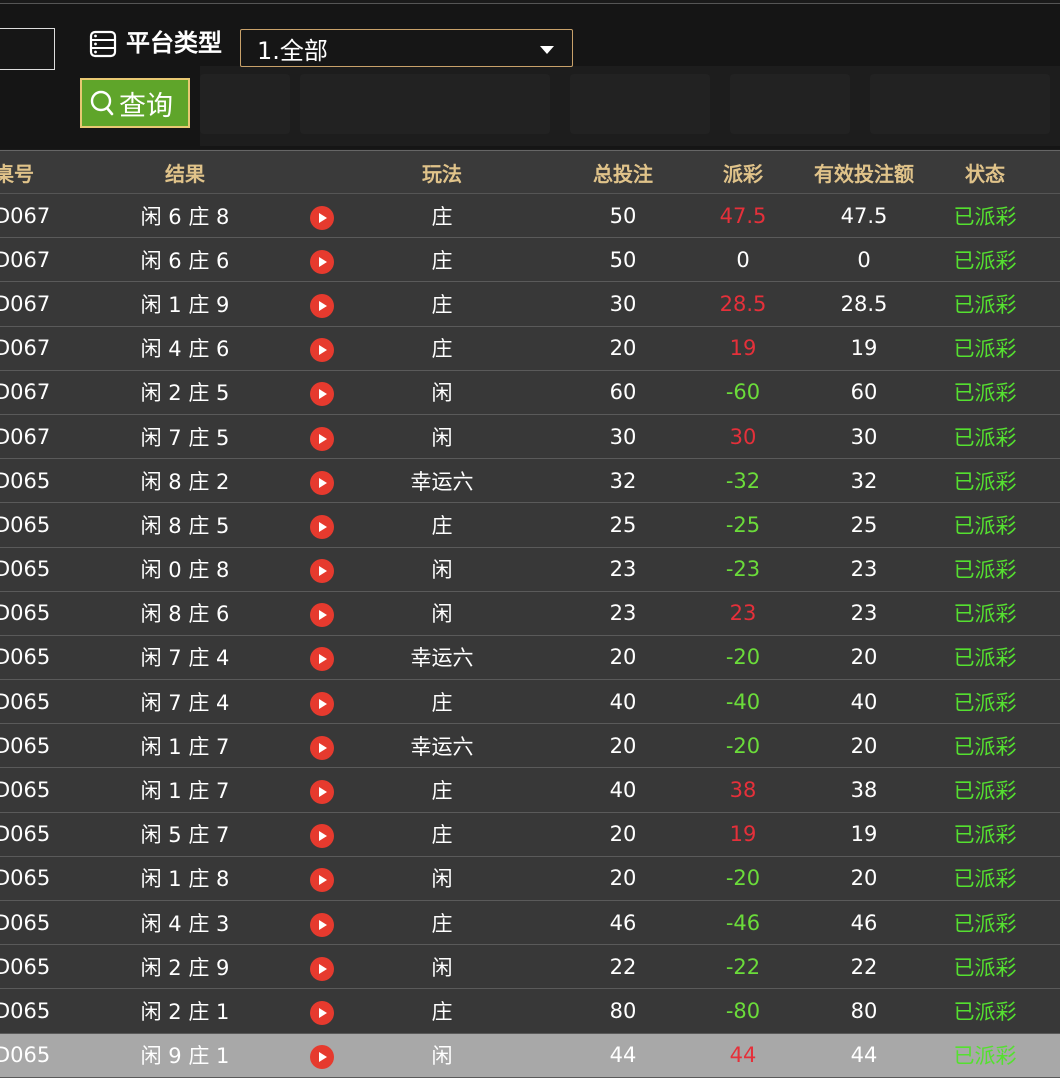 The height and width of the screenshot is (1078, 1060). Describe the element at coordinates (630, 106) in the screenshot. I see `header-background-decoration` at that location.